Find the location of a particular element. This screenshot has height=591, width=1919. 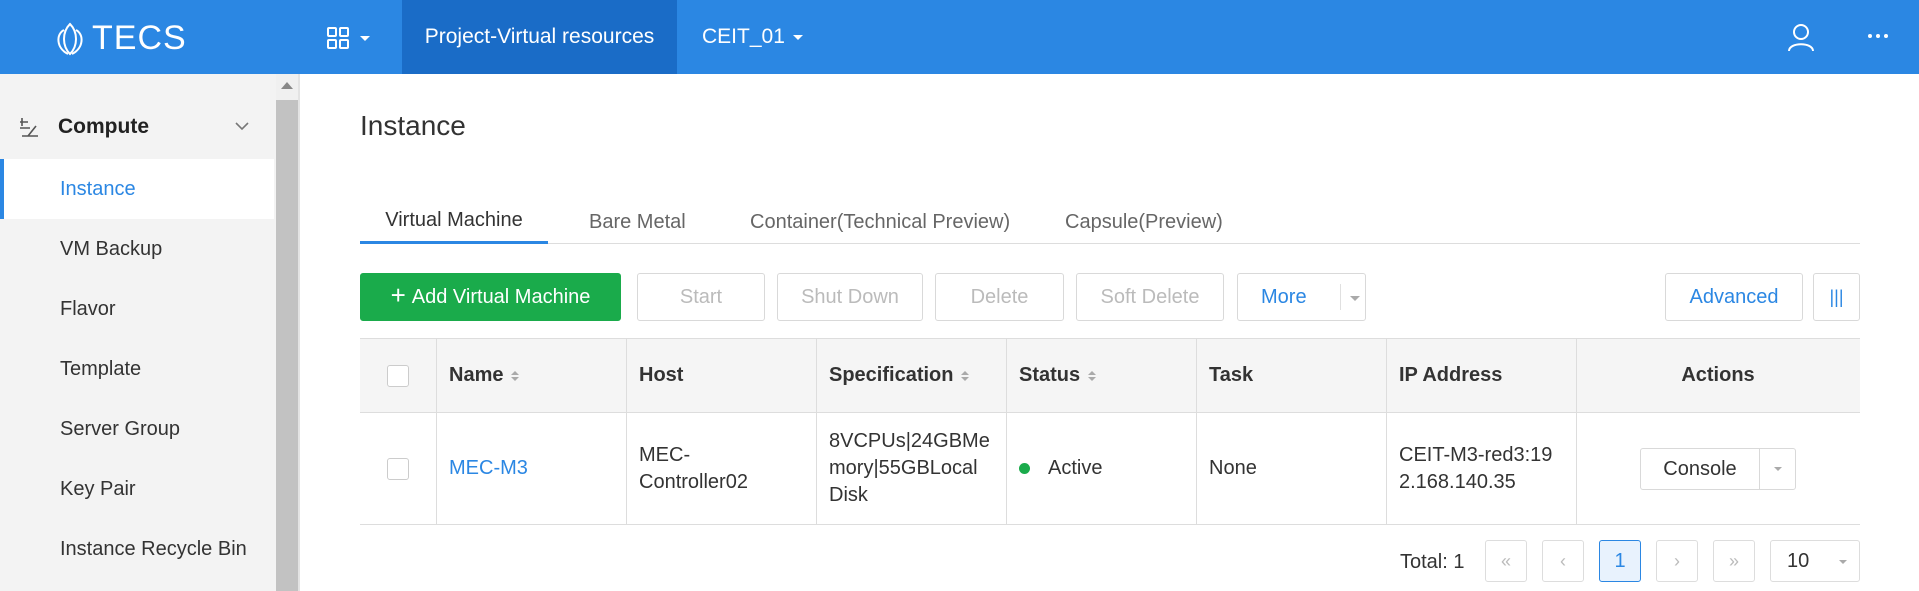

select-all-checkbox is located at coordinates (398, 375).